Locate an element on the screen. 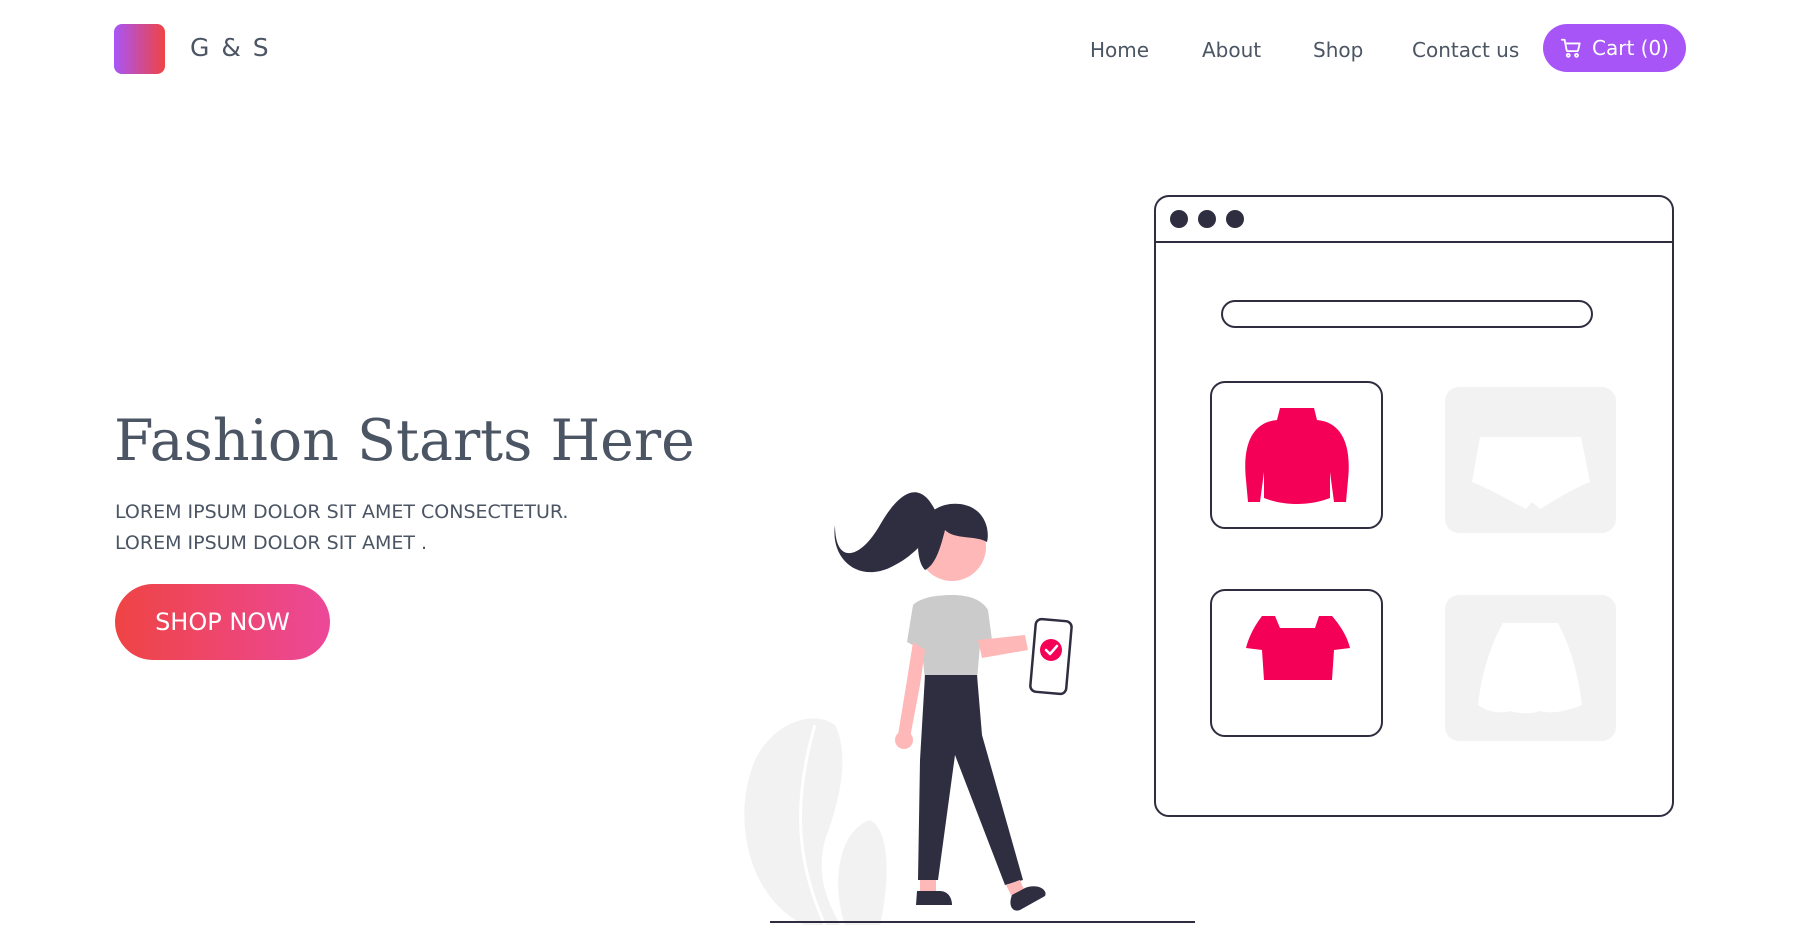 Image resolution: width=1801 pixels, height=927 pixels. brand-name: G & S is located at coordinates (230, 47).